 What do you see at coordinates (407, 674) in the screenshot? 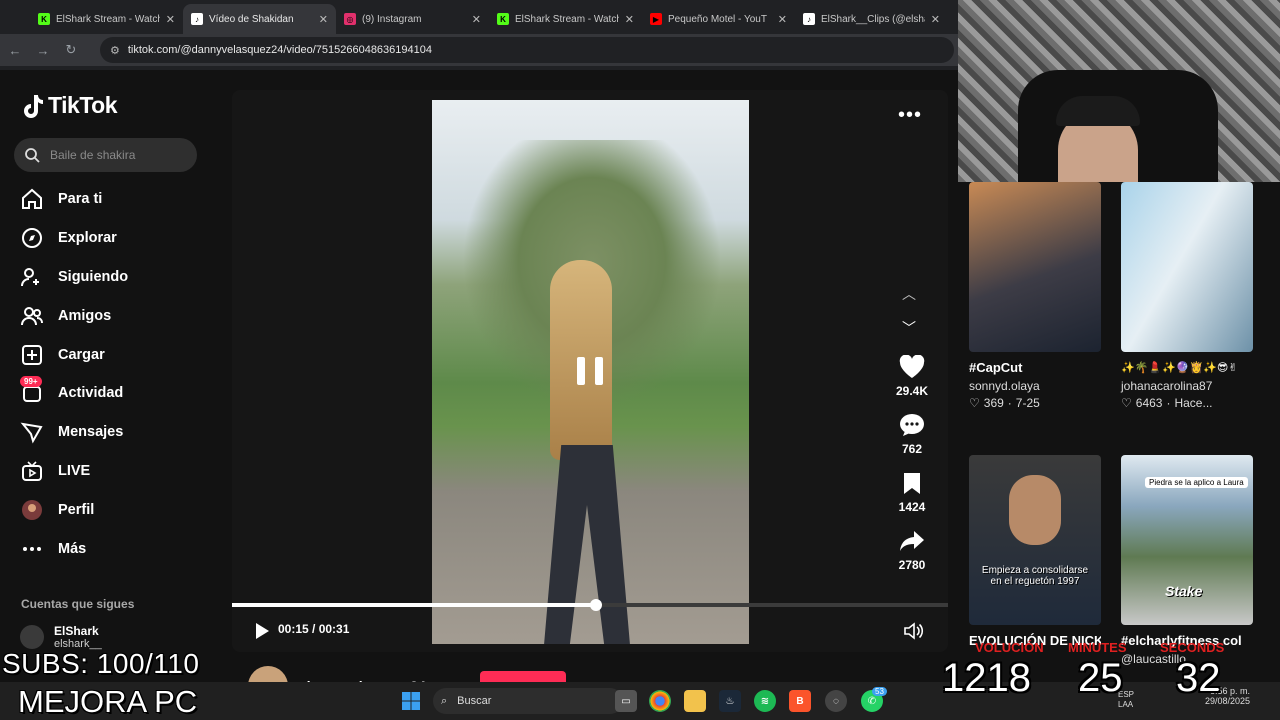
I see `author-row: dannyvelasquez24` at bounding box center [407, 674].